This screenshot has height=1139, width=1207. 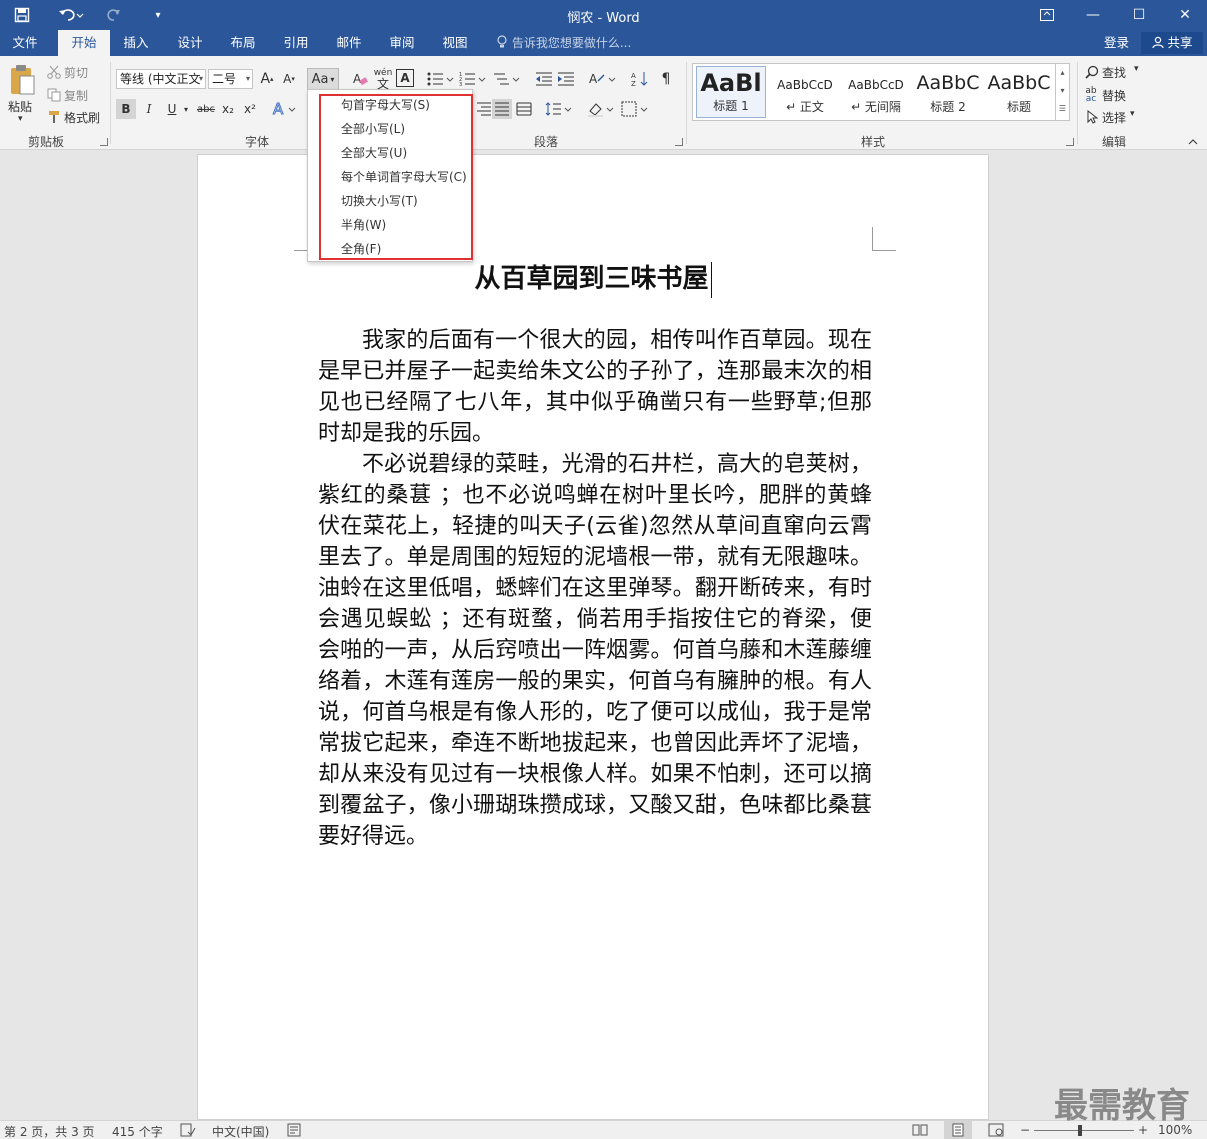 What do you see at coordinates (172, 109) in the screenshot?
I see `underline-button: U` at bounding box center [172, 109].